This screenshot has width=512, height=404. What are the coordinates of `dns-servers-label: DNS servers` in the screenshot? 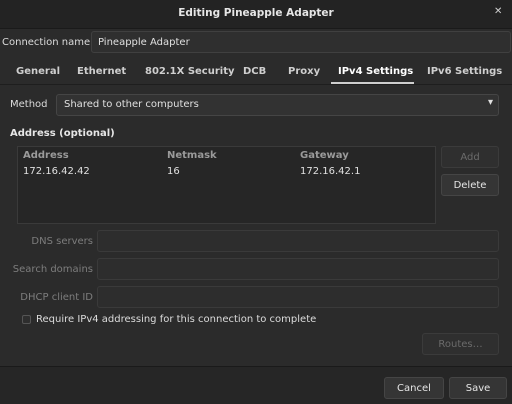 It's located at (62, 241).